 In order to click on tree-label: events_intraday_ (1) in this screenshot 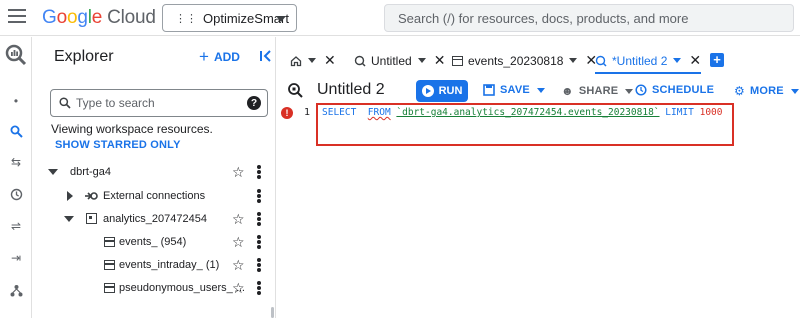, I will do `click(169, 265)`.